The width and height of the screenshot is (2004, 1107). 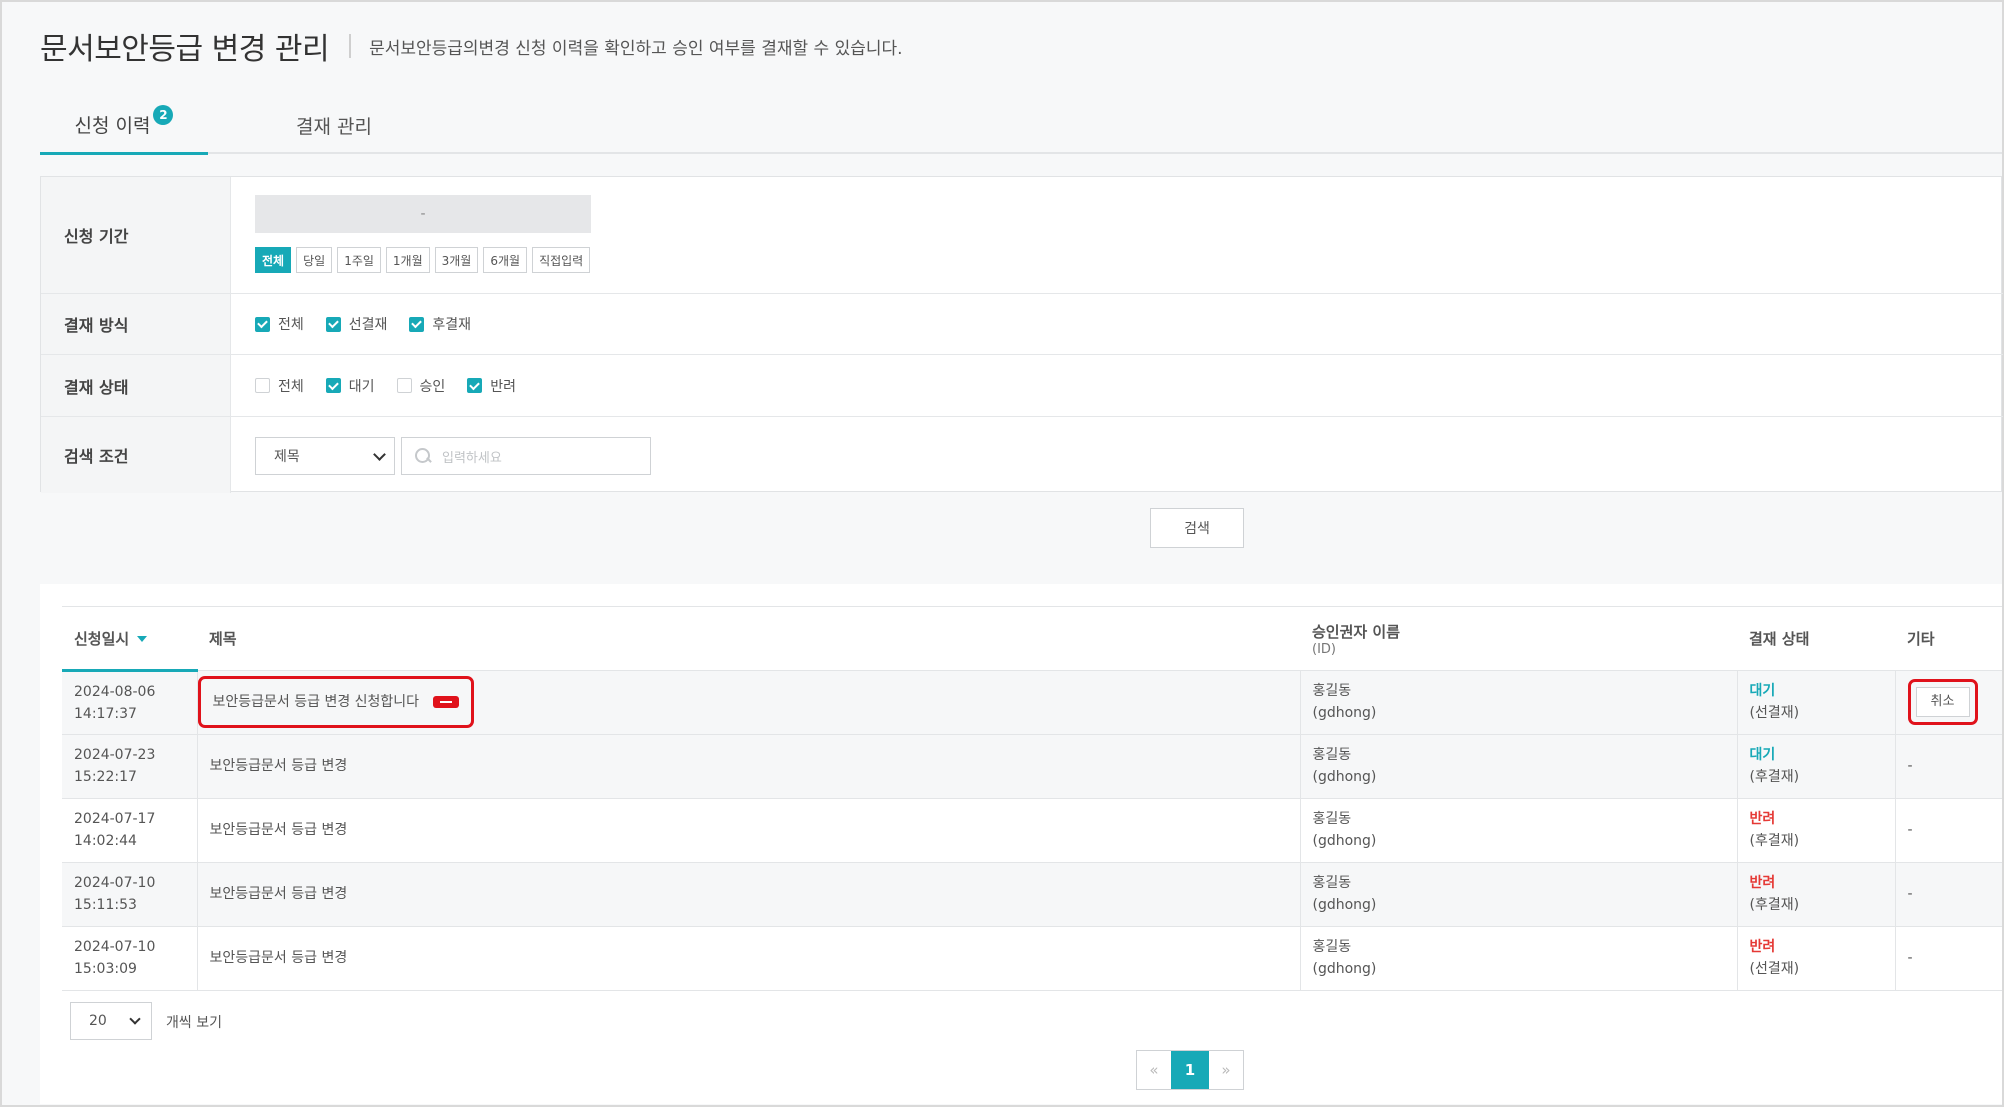 What do you see at coordinates (379, 454) in the screenshot?
I see `chevron-down-icon` at bounding box center [379, 454].